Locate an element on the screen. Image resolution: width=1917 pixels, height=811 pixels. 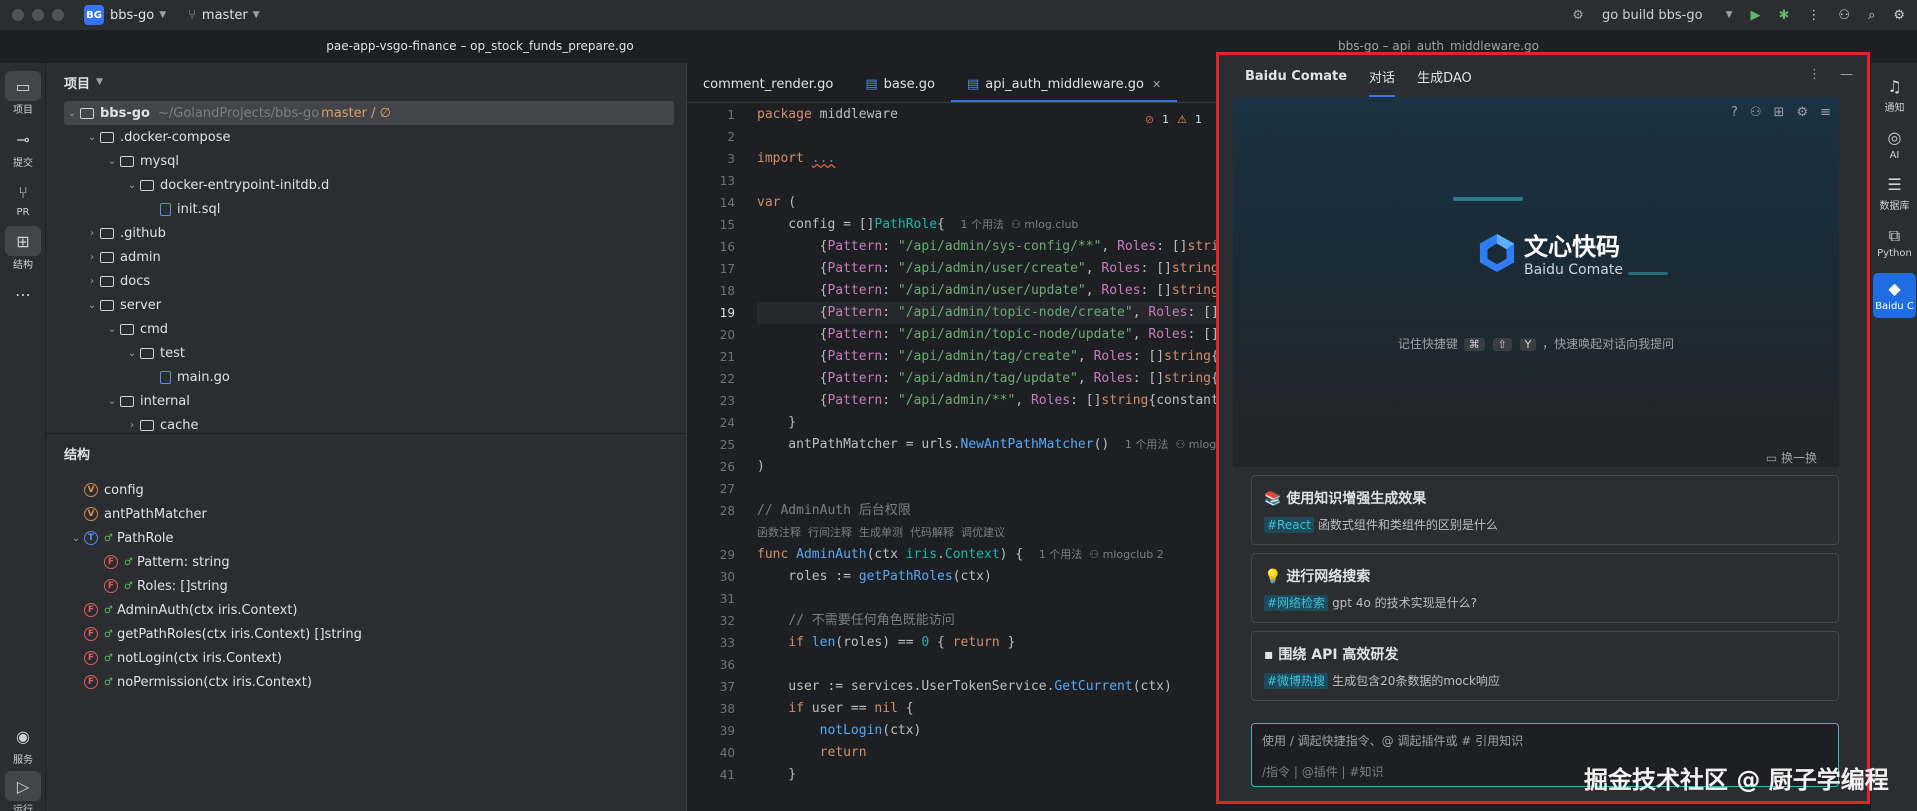
tool-notifications: ♫ 通知 is located at coordinates (1894, 95).